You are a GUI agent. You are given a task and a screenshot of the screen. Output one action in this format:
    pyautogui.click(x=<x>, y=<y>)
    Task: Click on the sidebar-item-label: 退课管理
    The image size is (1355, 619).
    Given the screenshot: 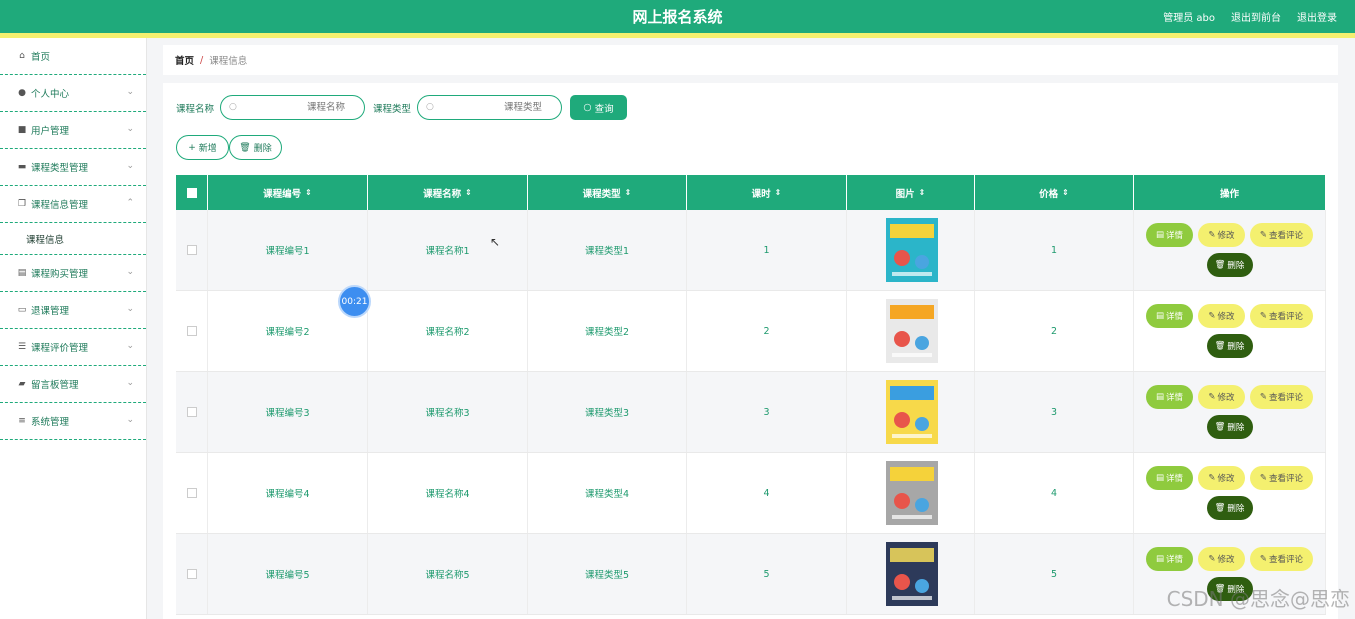 What is the action you would take?
    pyautogui.click(x=50, y=311)
    